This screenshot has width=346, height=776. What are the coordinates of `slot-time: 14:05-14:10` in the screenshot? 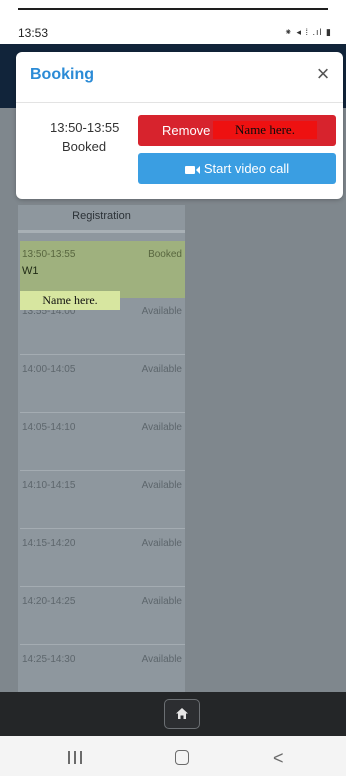 It's located at (49, 427).